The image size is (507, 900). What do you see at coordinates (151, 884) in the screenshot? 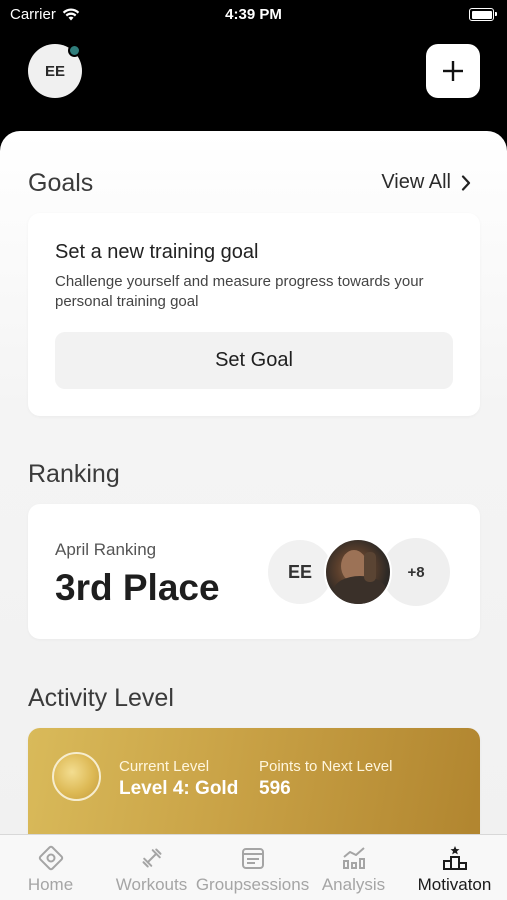
I see `tab-workouts-label: Workouts` at bounding box center [151, 884].